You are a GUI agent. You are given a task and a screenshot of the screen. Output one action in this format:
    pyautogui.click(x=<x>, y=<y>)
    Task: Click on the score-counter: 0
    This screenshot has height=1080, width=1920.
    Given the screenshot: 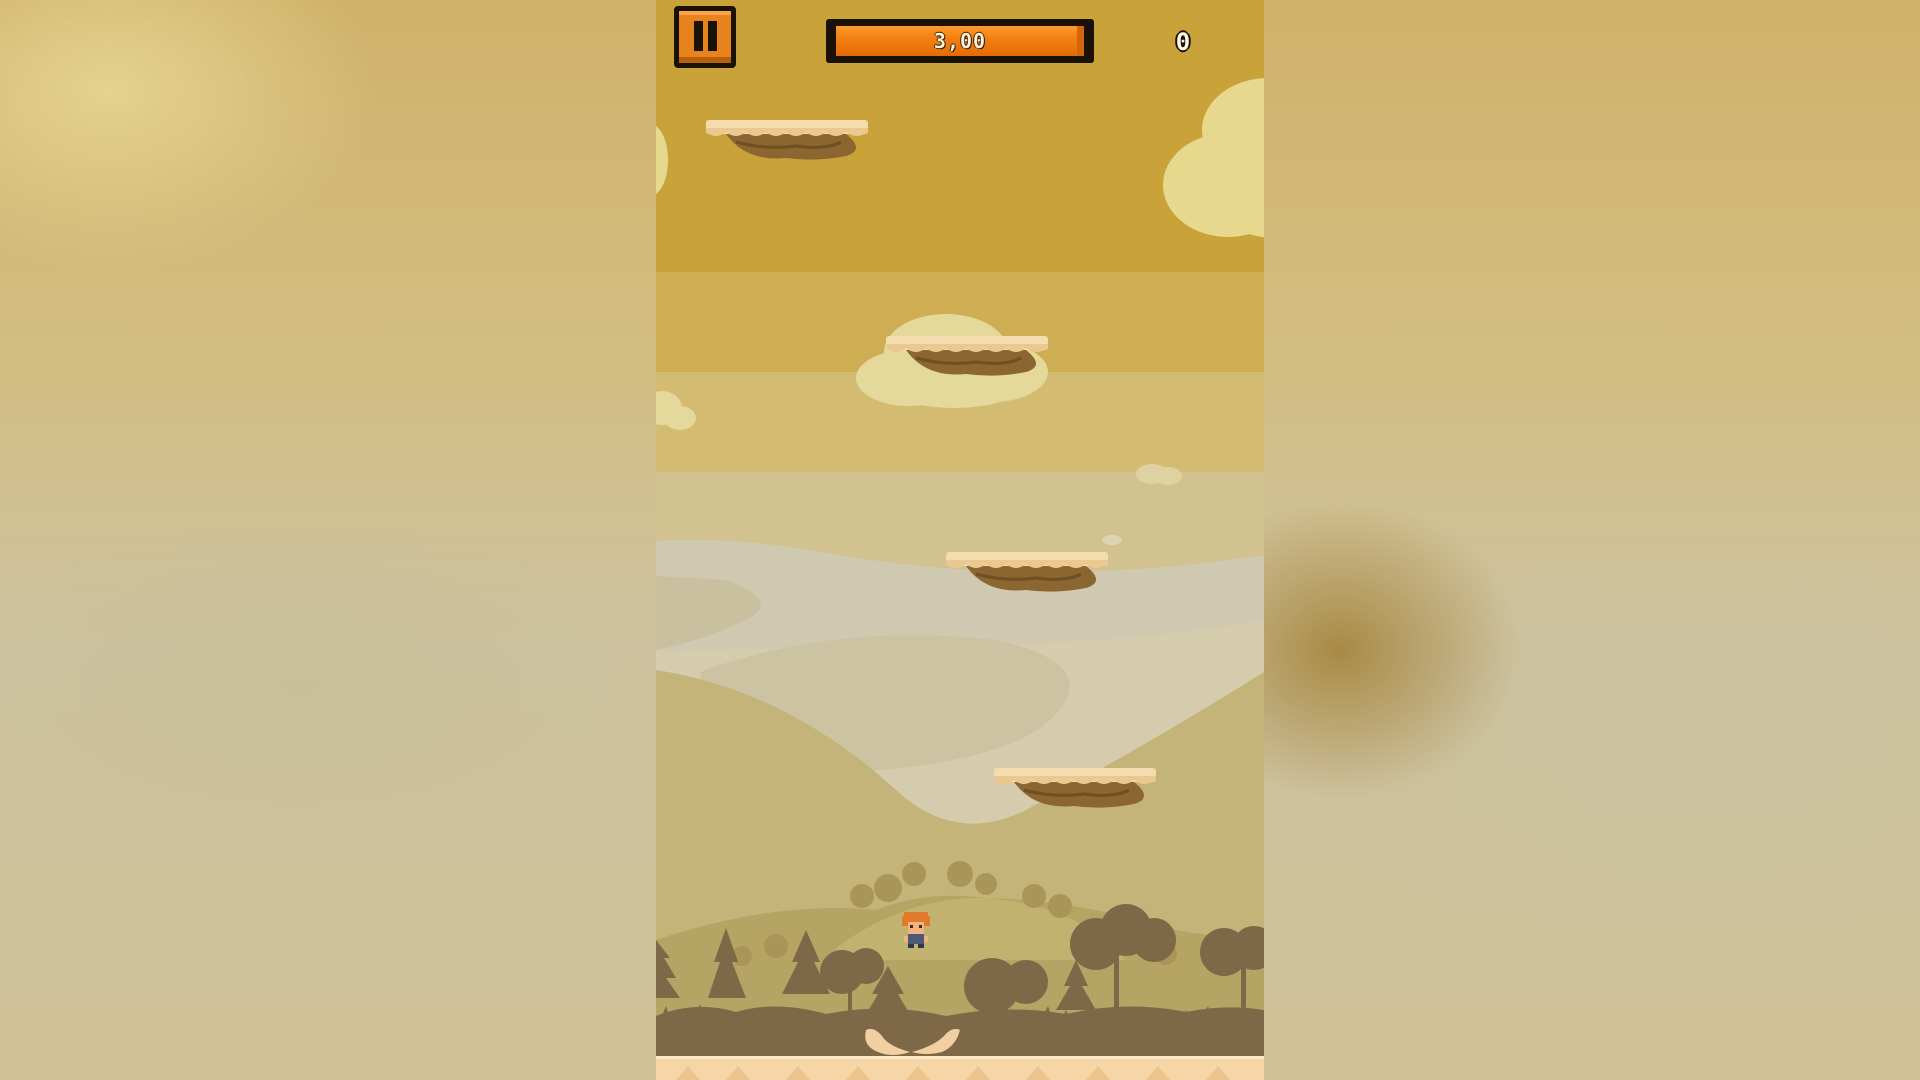 What is the action you would take?
    pyautogui.click(x=1183, y=42)
    